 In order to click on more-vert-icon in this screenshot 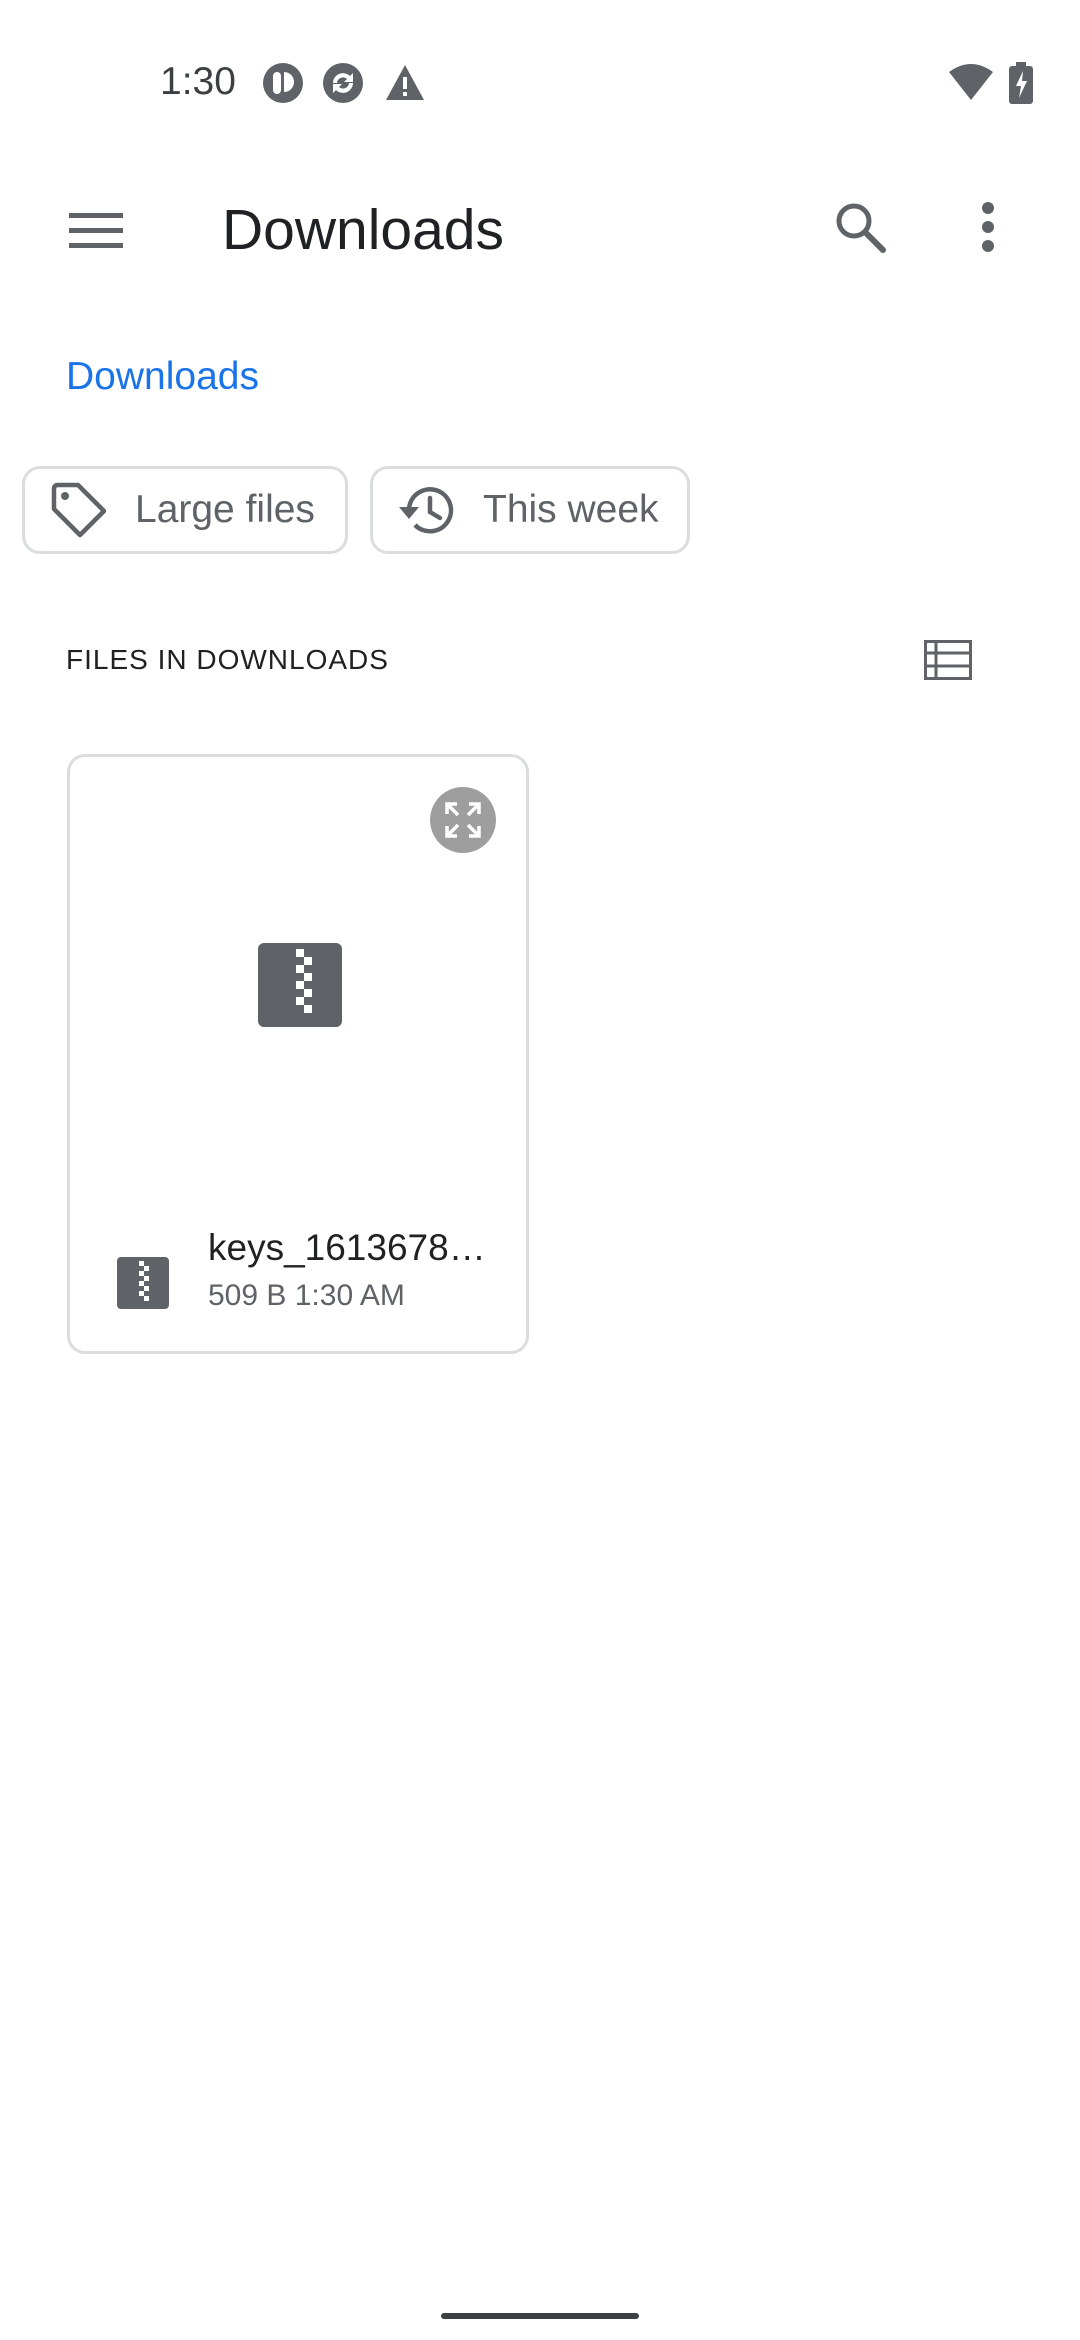, I will do `click(988, 227)`.